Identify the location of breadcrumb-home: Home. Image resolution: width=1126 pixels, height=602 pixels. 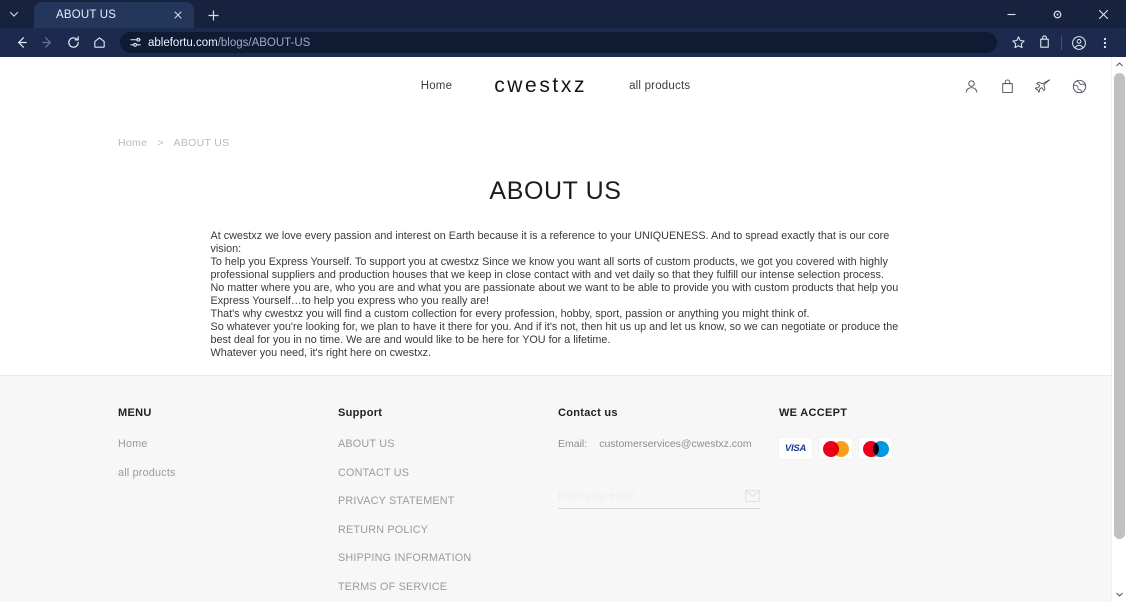
(132, 143).